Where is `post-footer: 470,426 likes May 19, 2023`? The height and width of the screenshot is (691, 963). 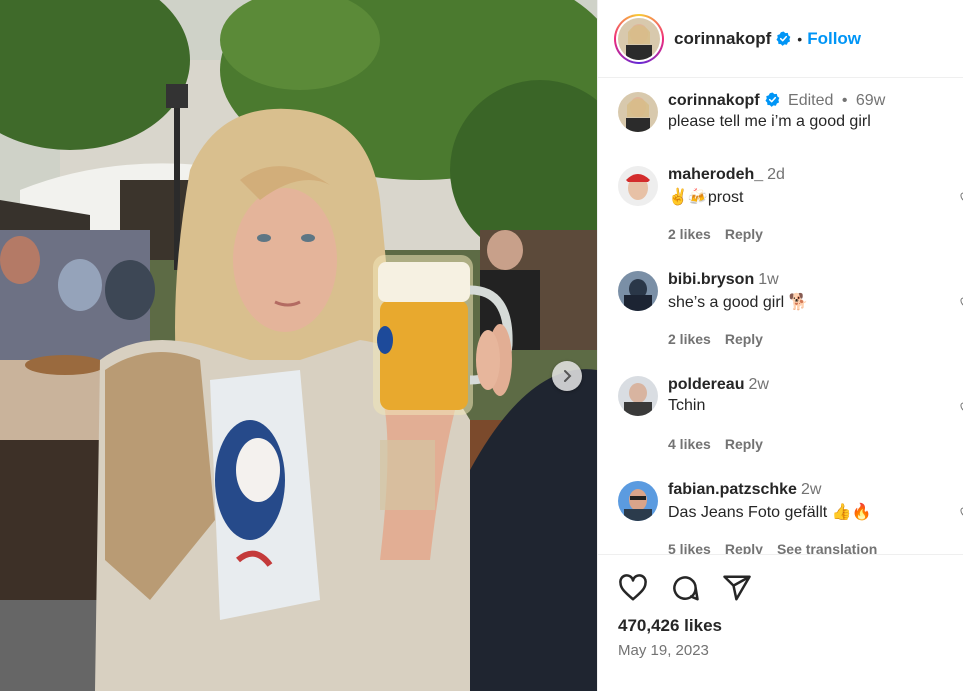 post-footer: 470,426 likes May 19, 2023 is located at coordinates (780, 622).